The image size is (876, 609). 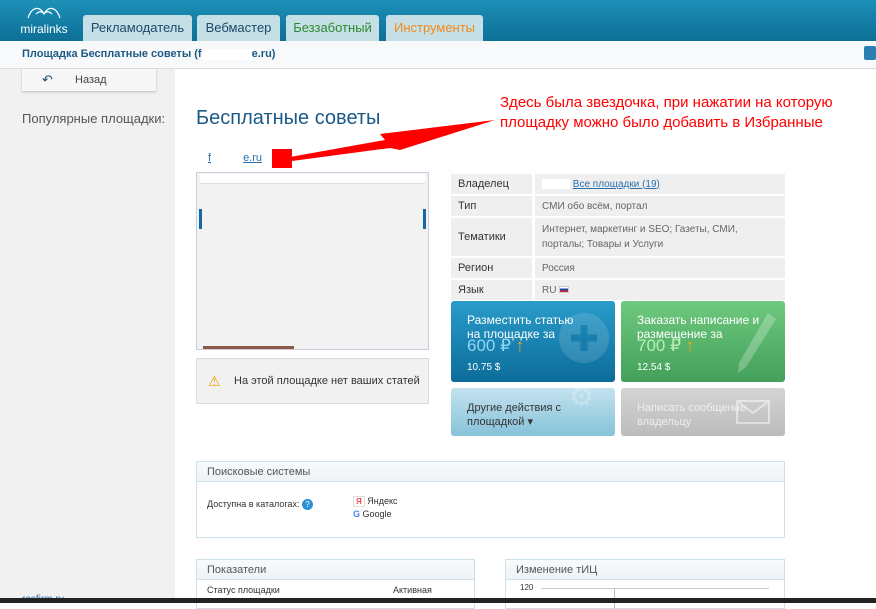 I want to click on google-icon: G, so click(x=357, y=514).